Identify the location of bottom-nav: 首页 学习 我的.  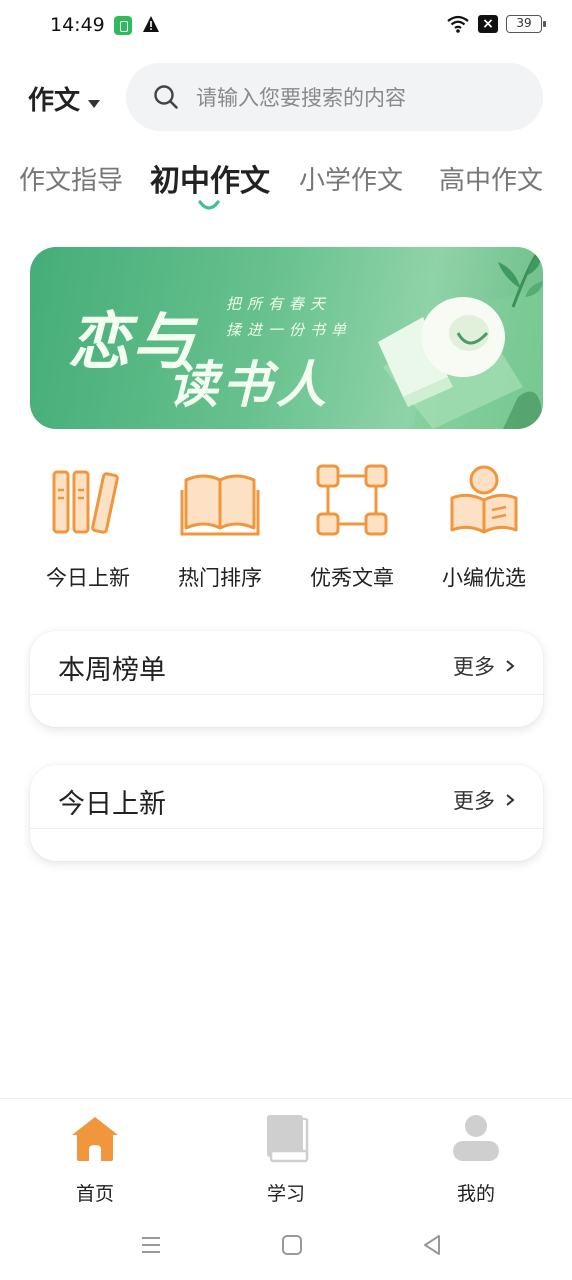
(286, 1153).